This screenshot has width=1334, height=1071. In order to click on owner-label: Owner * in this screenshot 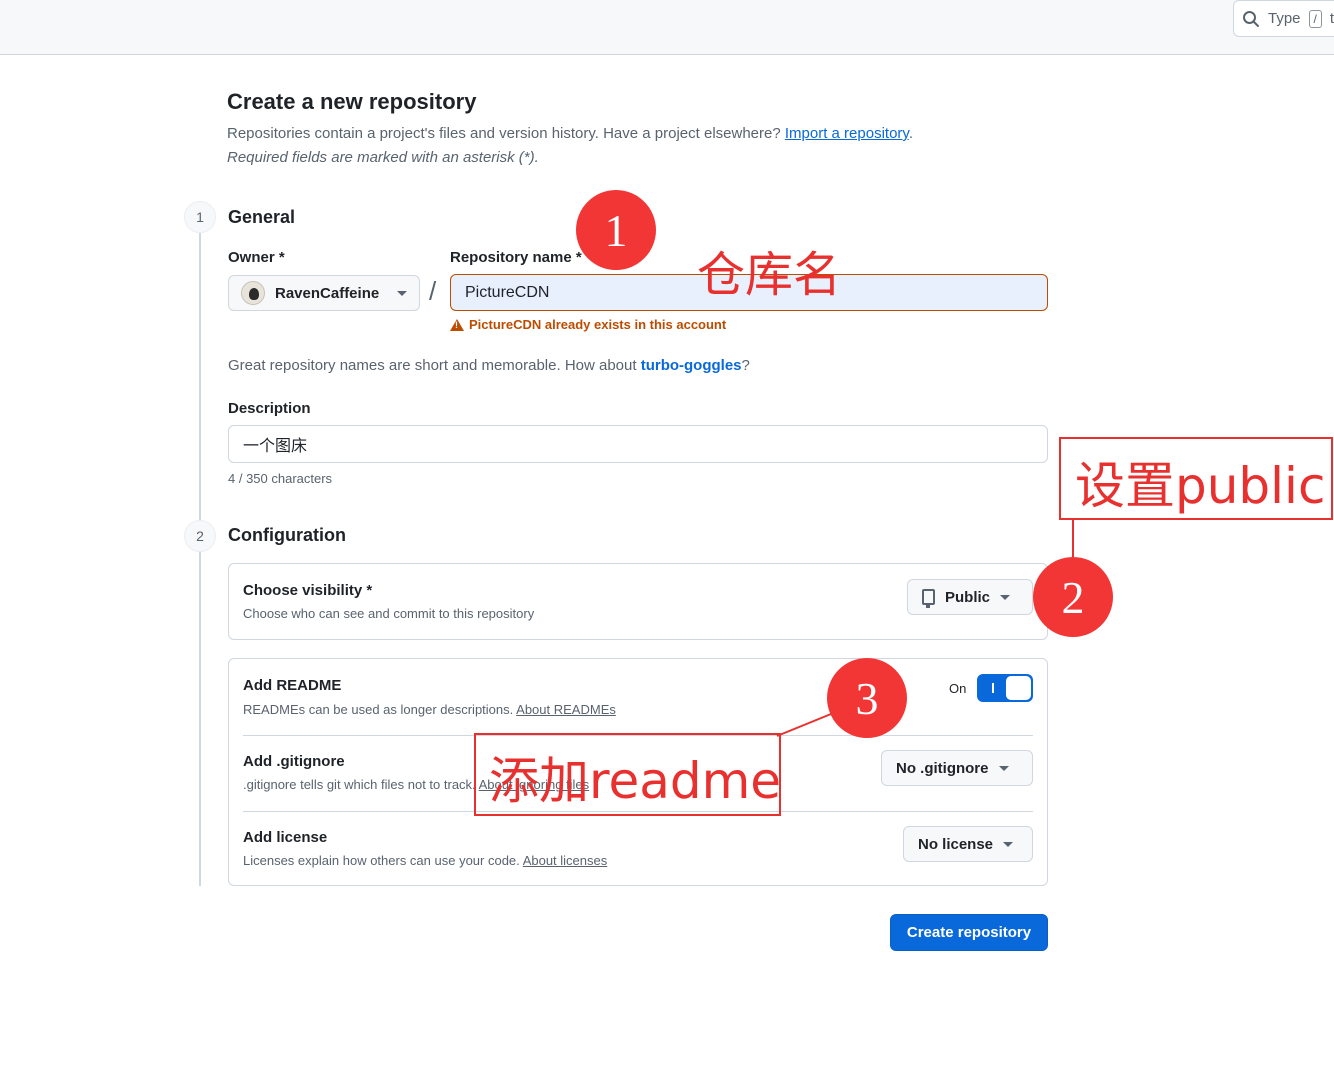, I will do `click(256, 257)`.